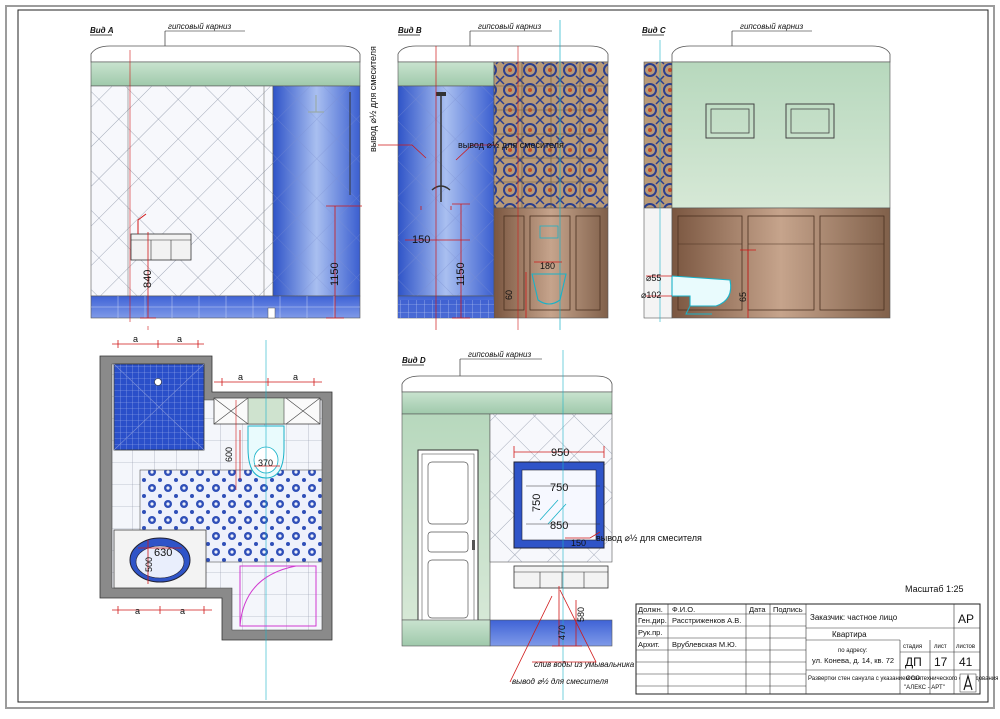  Describe the element at coordinates (295, 377) in the screenshot. I see `plan-dim-a-4: a` at that location.